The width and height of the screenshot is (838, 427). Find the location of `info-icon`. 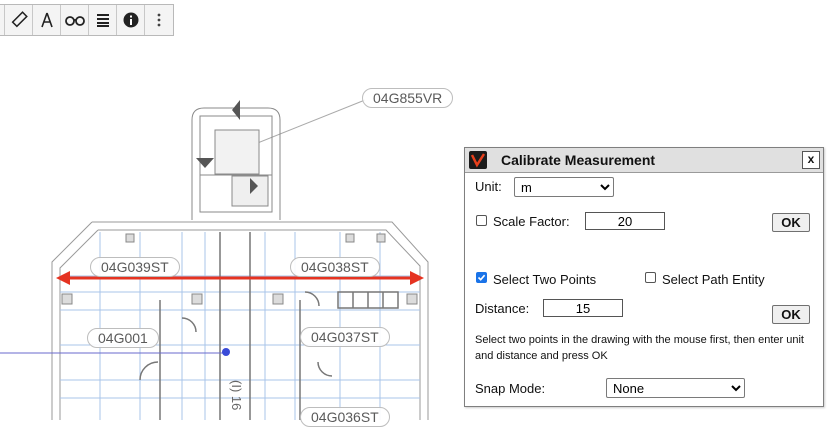

info-icon is located at coordinates (131, 20).